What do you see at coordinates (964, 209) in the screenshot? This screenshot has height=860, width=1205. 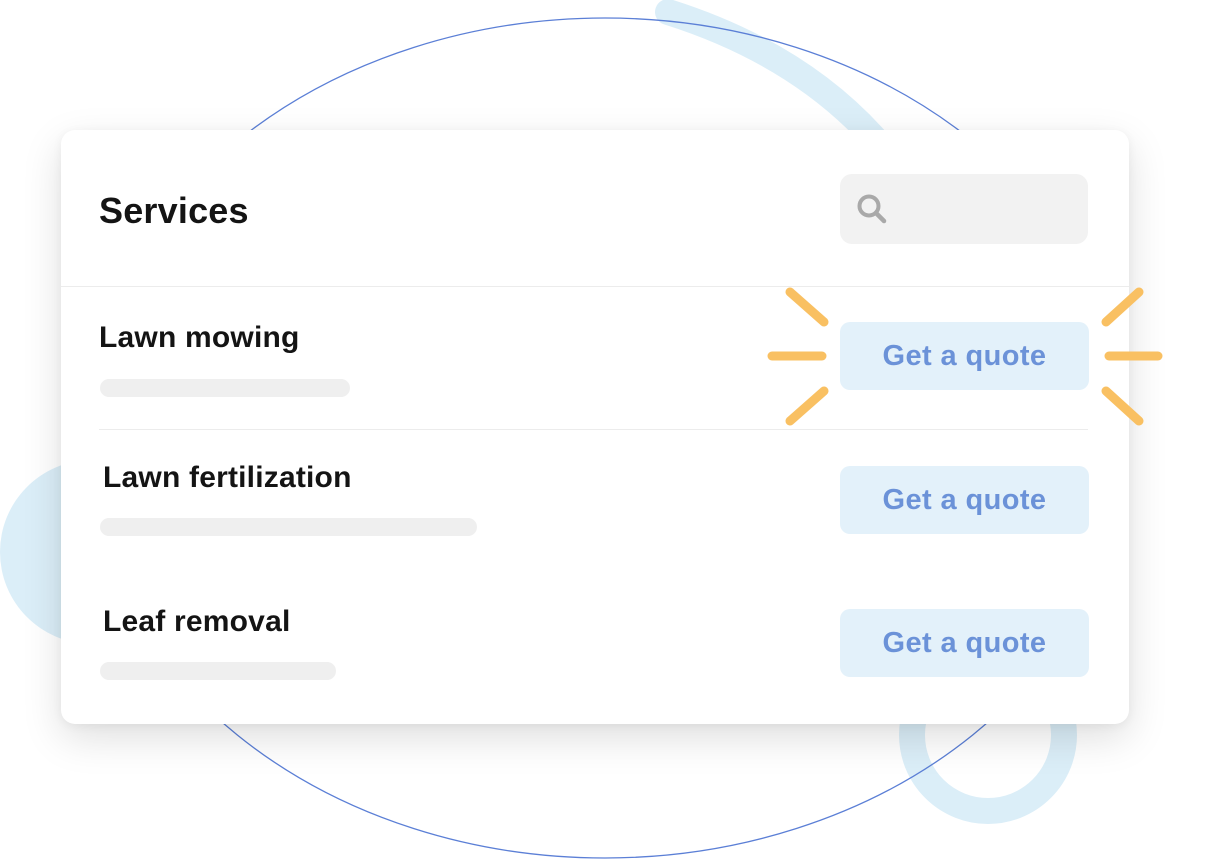 I see `search-input` at bounding box center [964, 209].